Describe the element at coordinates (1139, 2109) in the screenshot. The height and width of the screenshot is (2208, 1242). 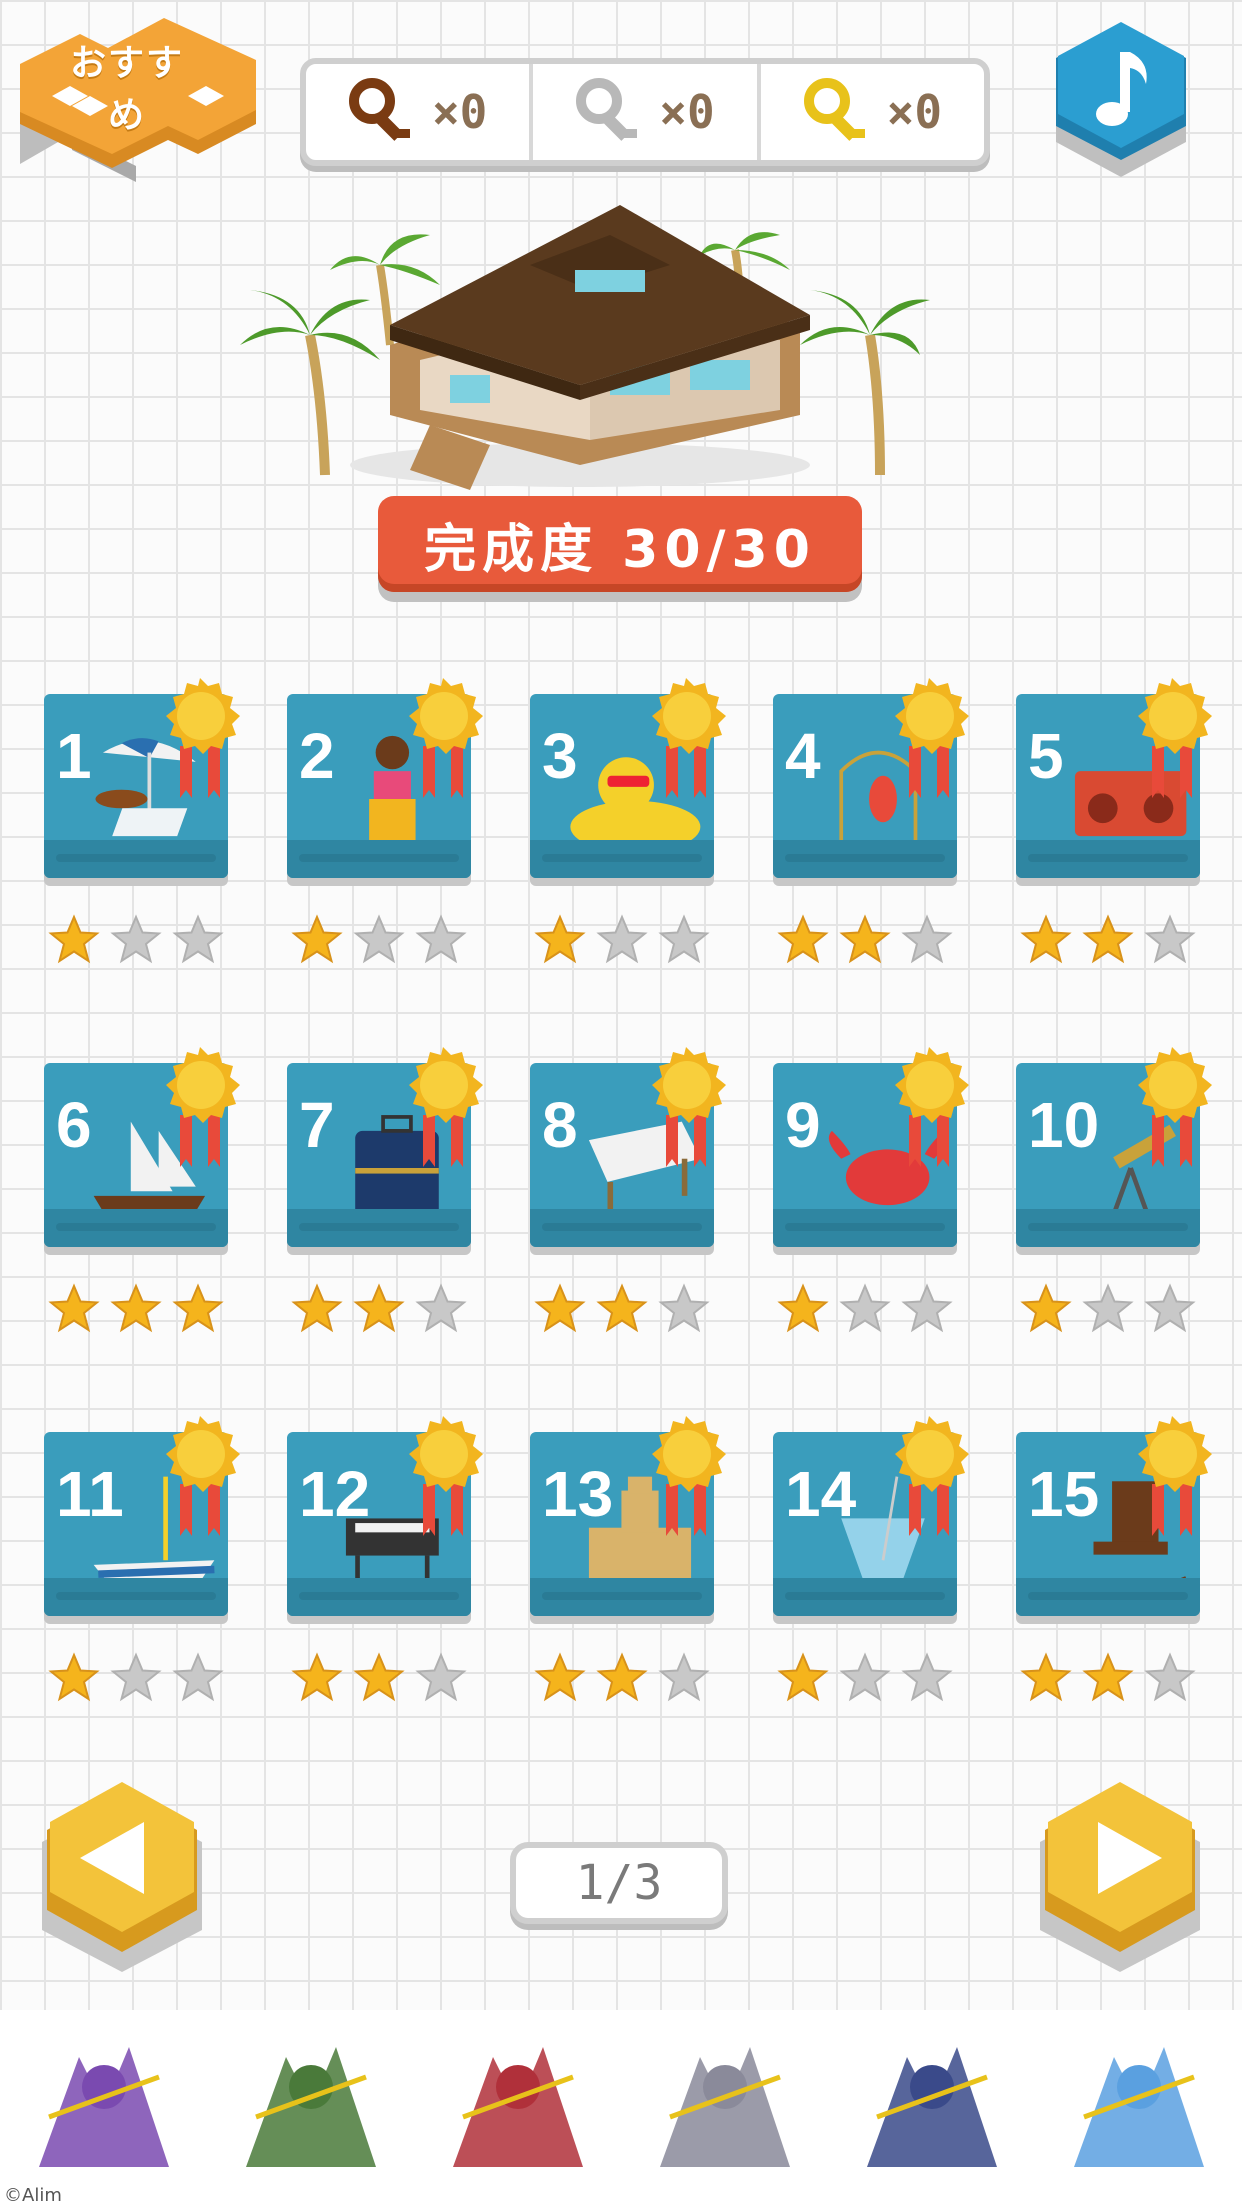
I see `blue-angel-icon` at that location.